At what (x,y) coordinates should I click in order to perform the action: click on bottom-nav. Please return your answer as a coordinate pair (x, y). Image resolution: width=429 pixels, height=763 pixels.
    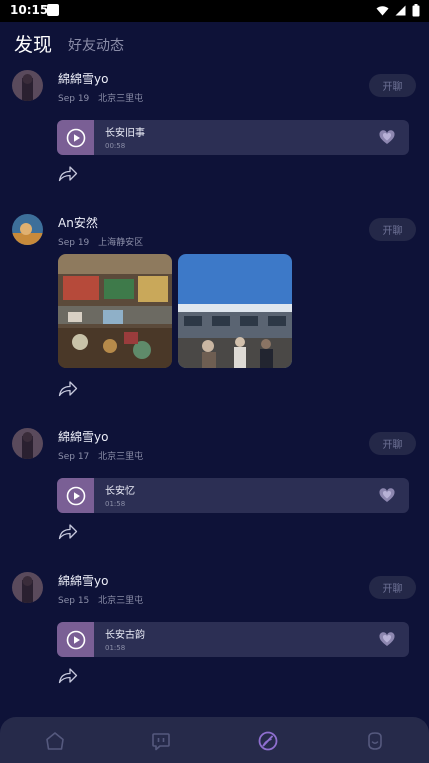
    Looking at the image, I should click on (214, 740).